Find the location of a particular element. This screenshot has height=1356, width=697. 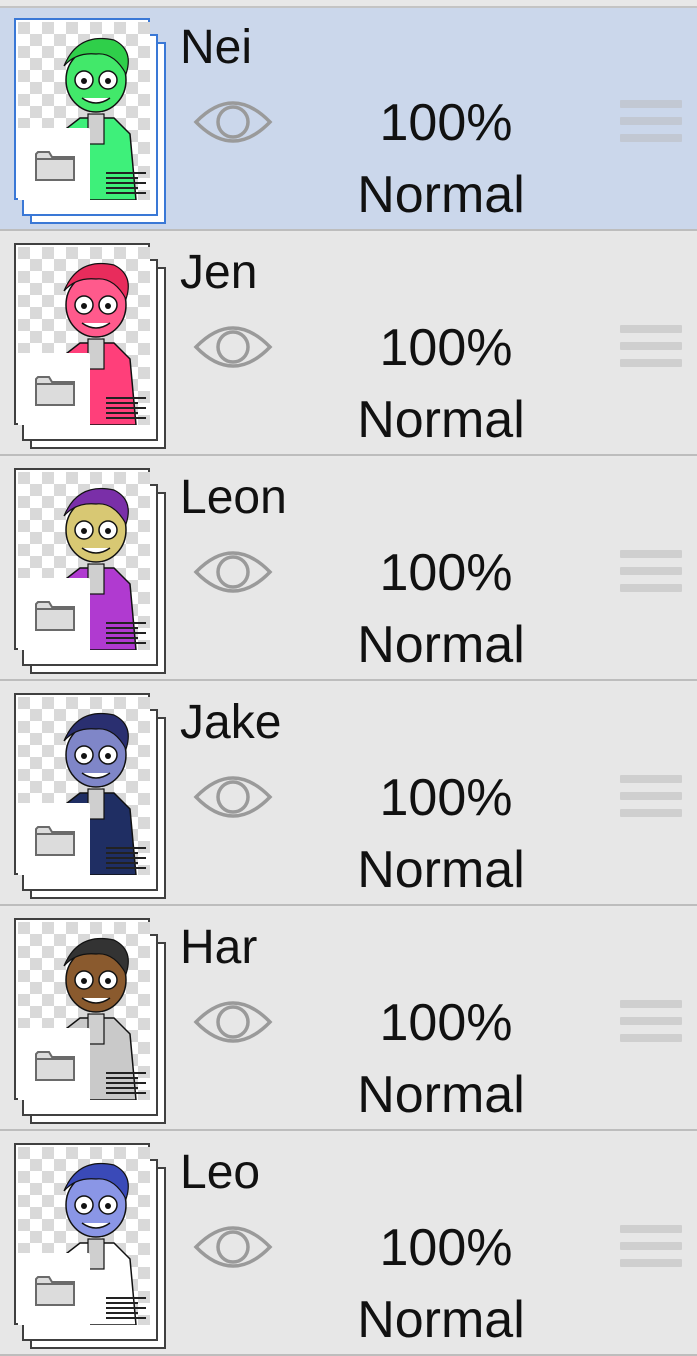

panel-top-edge is located at coordinates (348, 4).